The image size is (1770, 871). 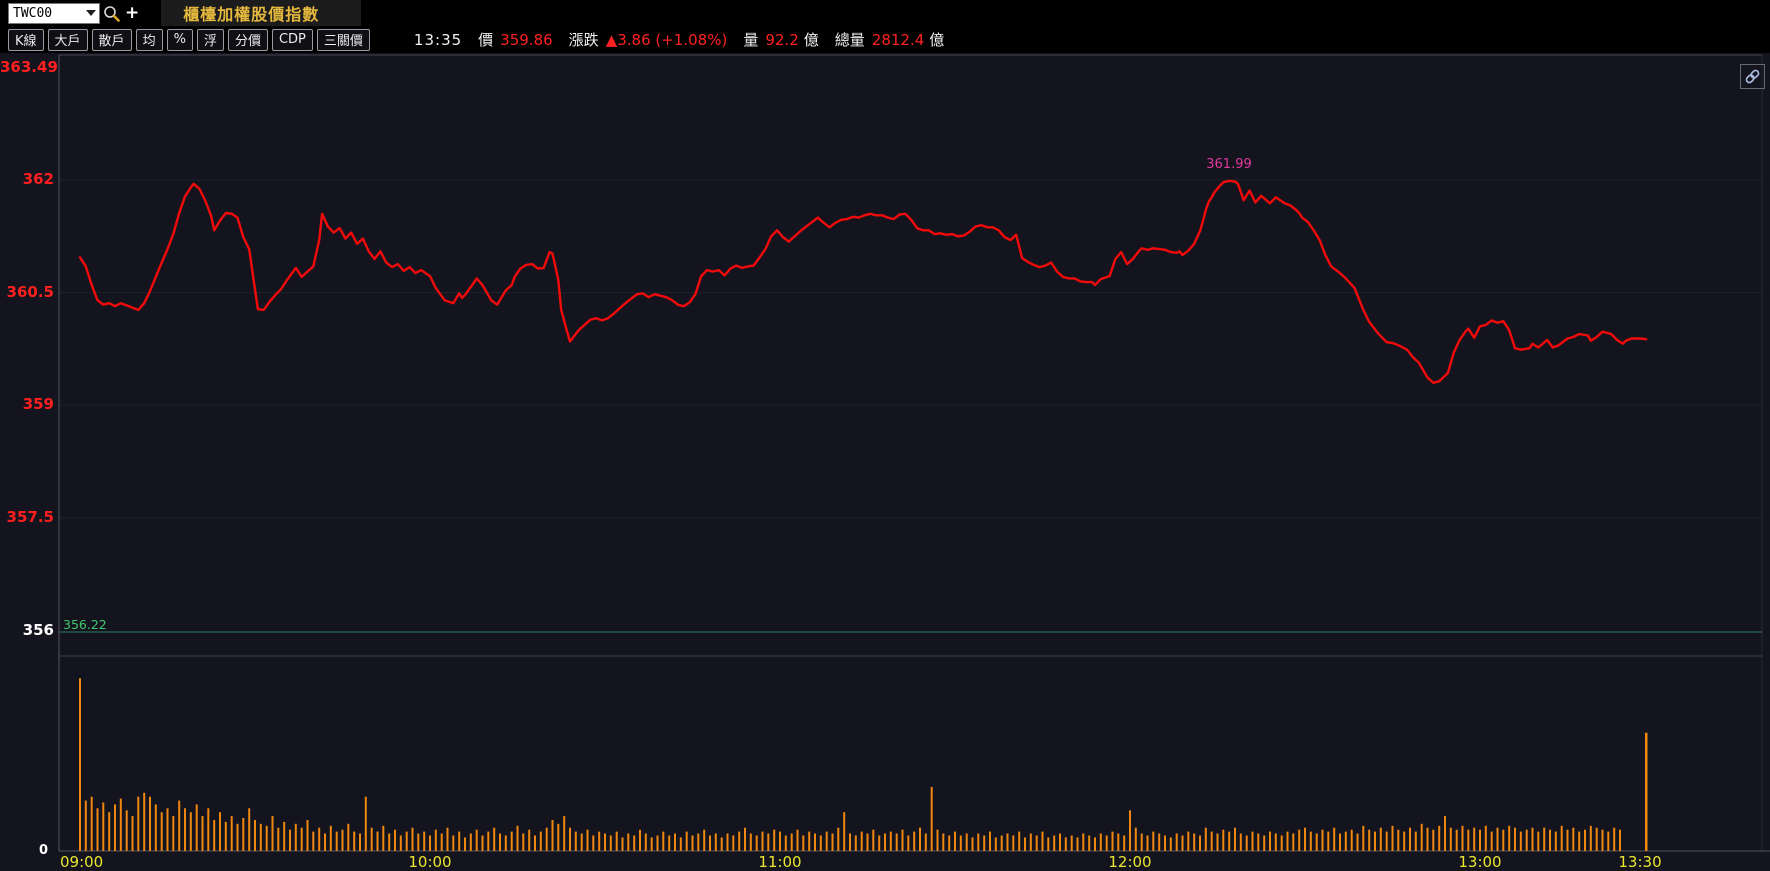 What do you see at coordinates (85, 624) in the screenshot?
I see `prev-low-value-label: 356.22` at bounding box center [85, 624].